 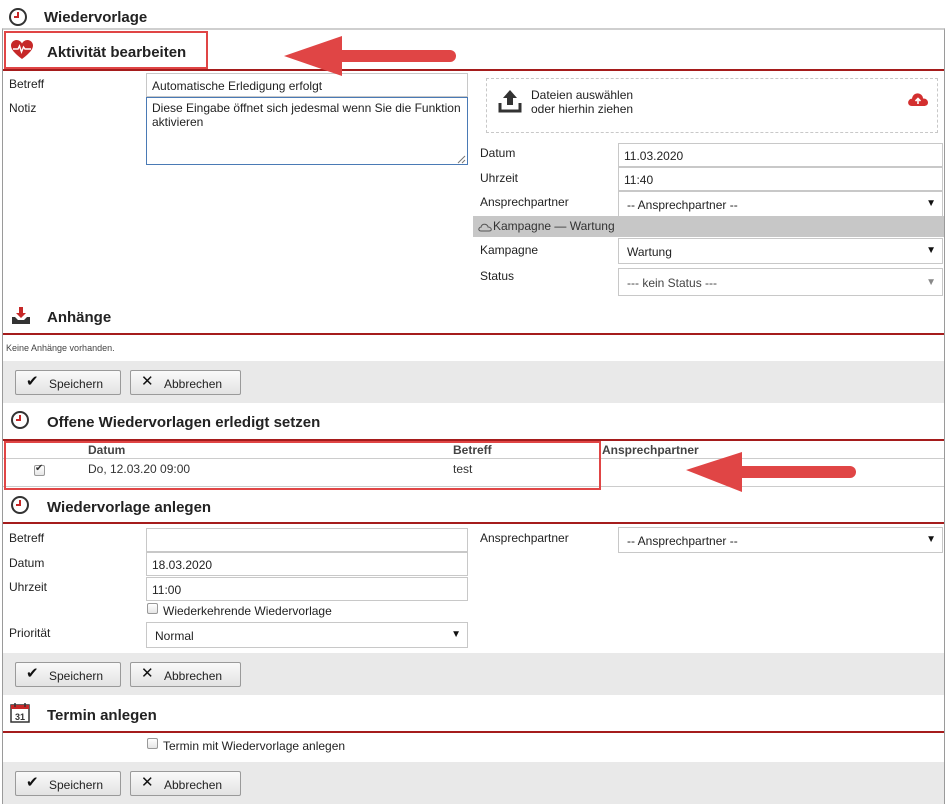 I want to click on followup-time-label: Uhrzeit, so click(x=28, y=587).